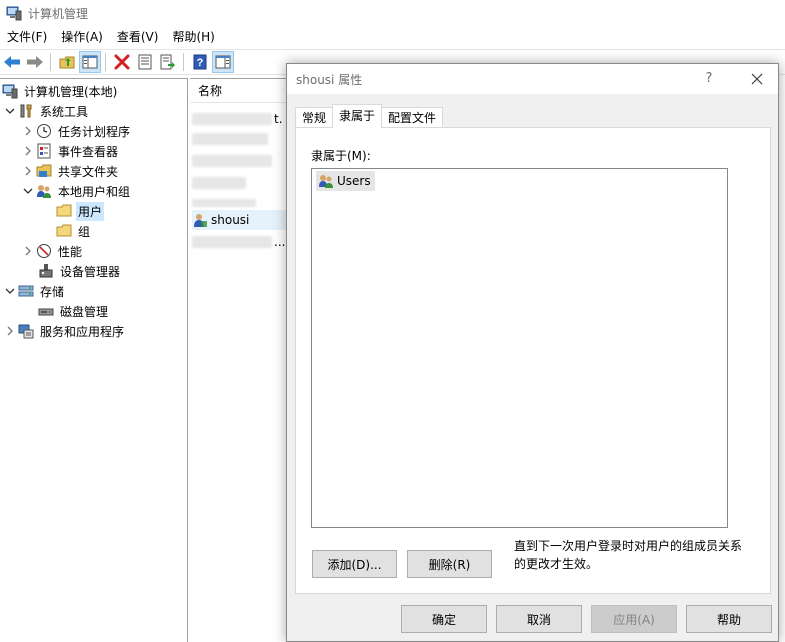 The image size is (785, 642). What do you see at coordinates (90, 211) in the screenshot?
I see `tree-item-label: 用户` at bounding box center [90, 211].